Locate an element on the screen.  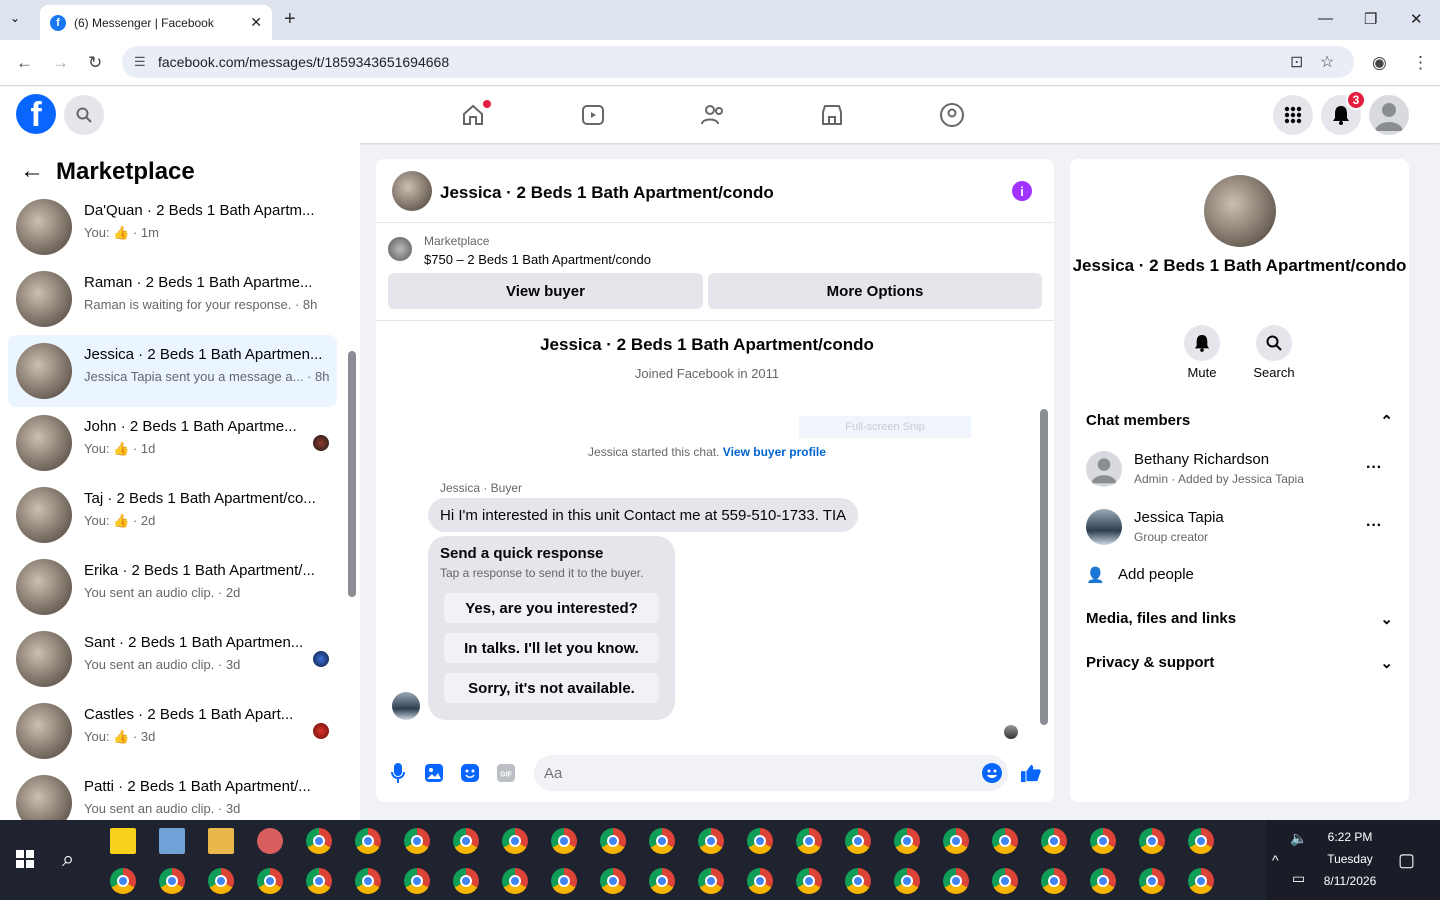
tray-chevron-up-icon: ^ is located at coordinates (1275, 860).